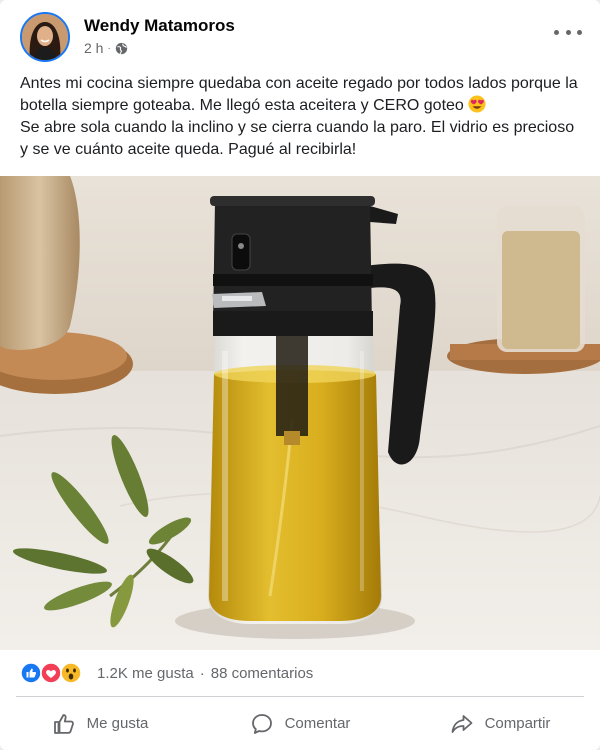  I want to click on wow-reaction-icon, so click(71, 673).